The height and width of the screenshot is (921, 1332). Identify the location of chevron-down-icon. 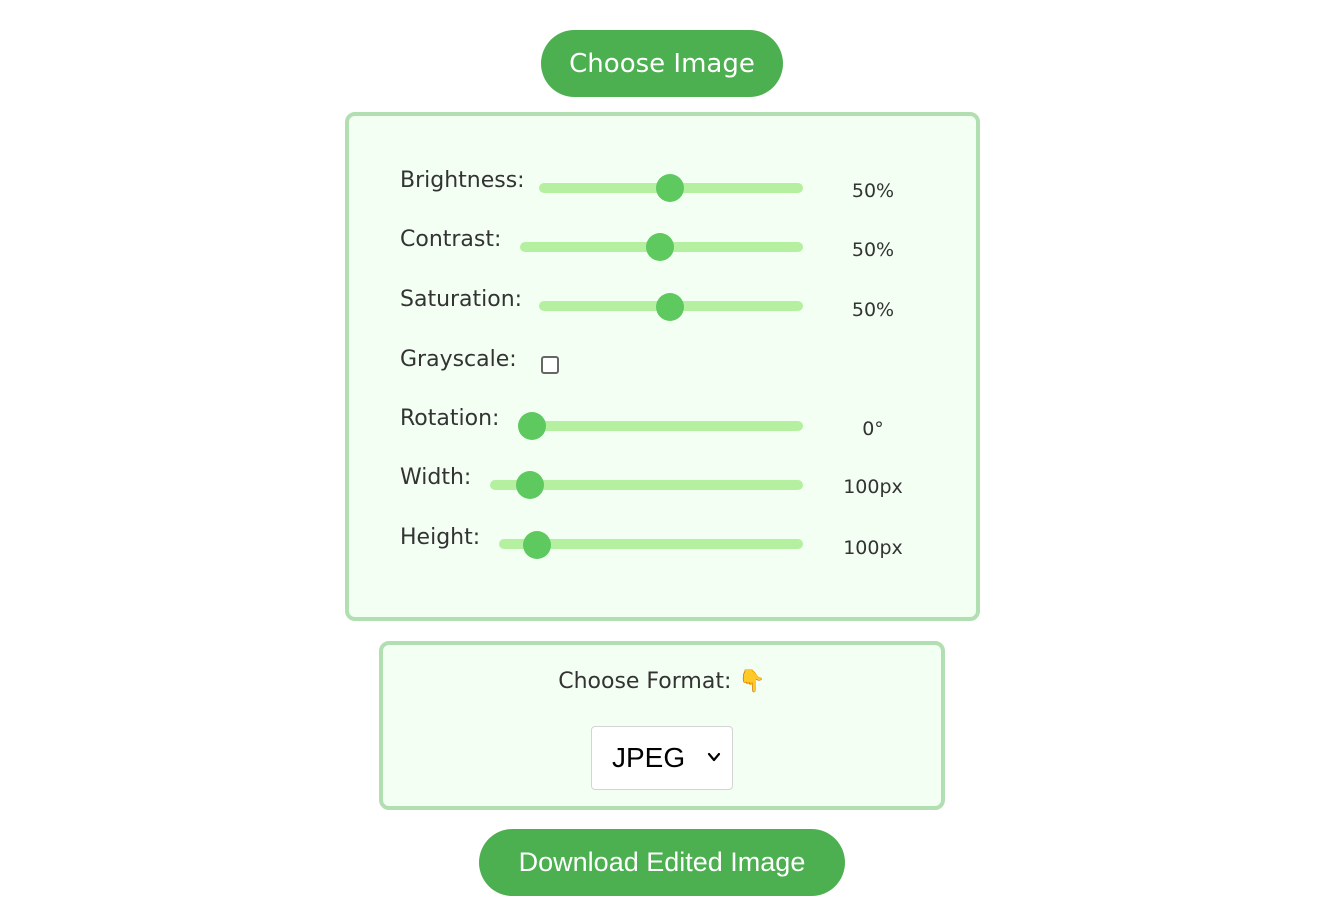
(714, 757).